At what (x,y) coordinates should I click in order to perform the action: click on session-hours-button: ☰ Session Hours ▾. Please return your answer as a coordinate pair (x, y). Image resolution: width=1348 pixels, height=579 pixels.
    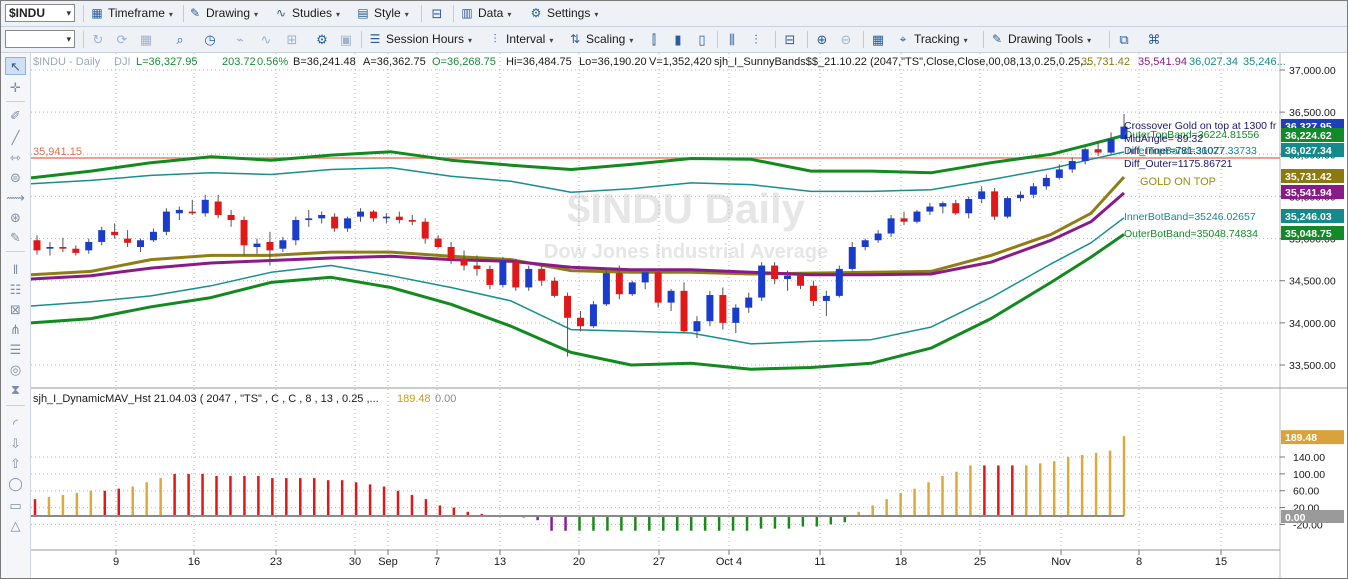
    Looking at the image, I should click on (419, 39).